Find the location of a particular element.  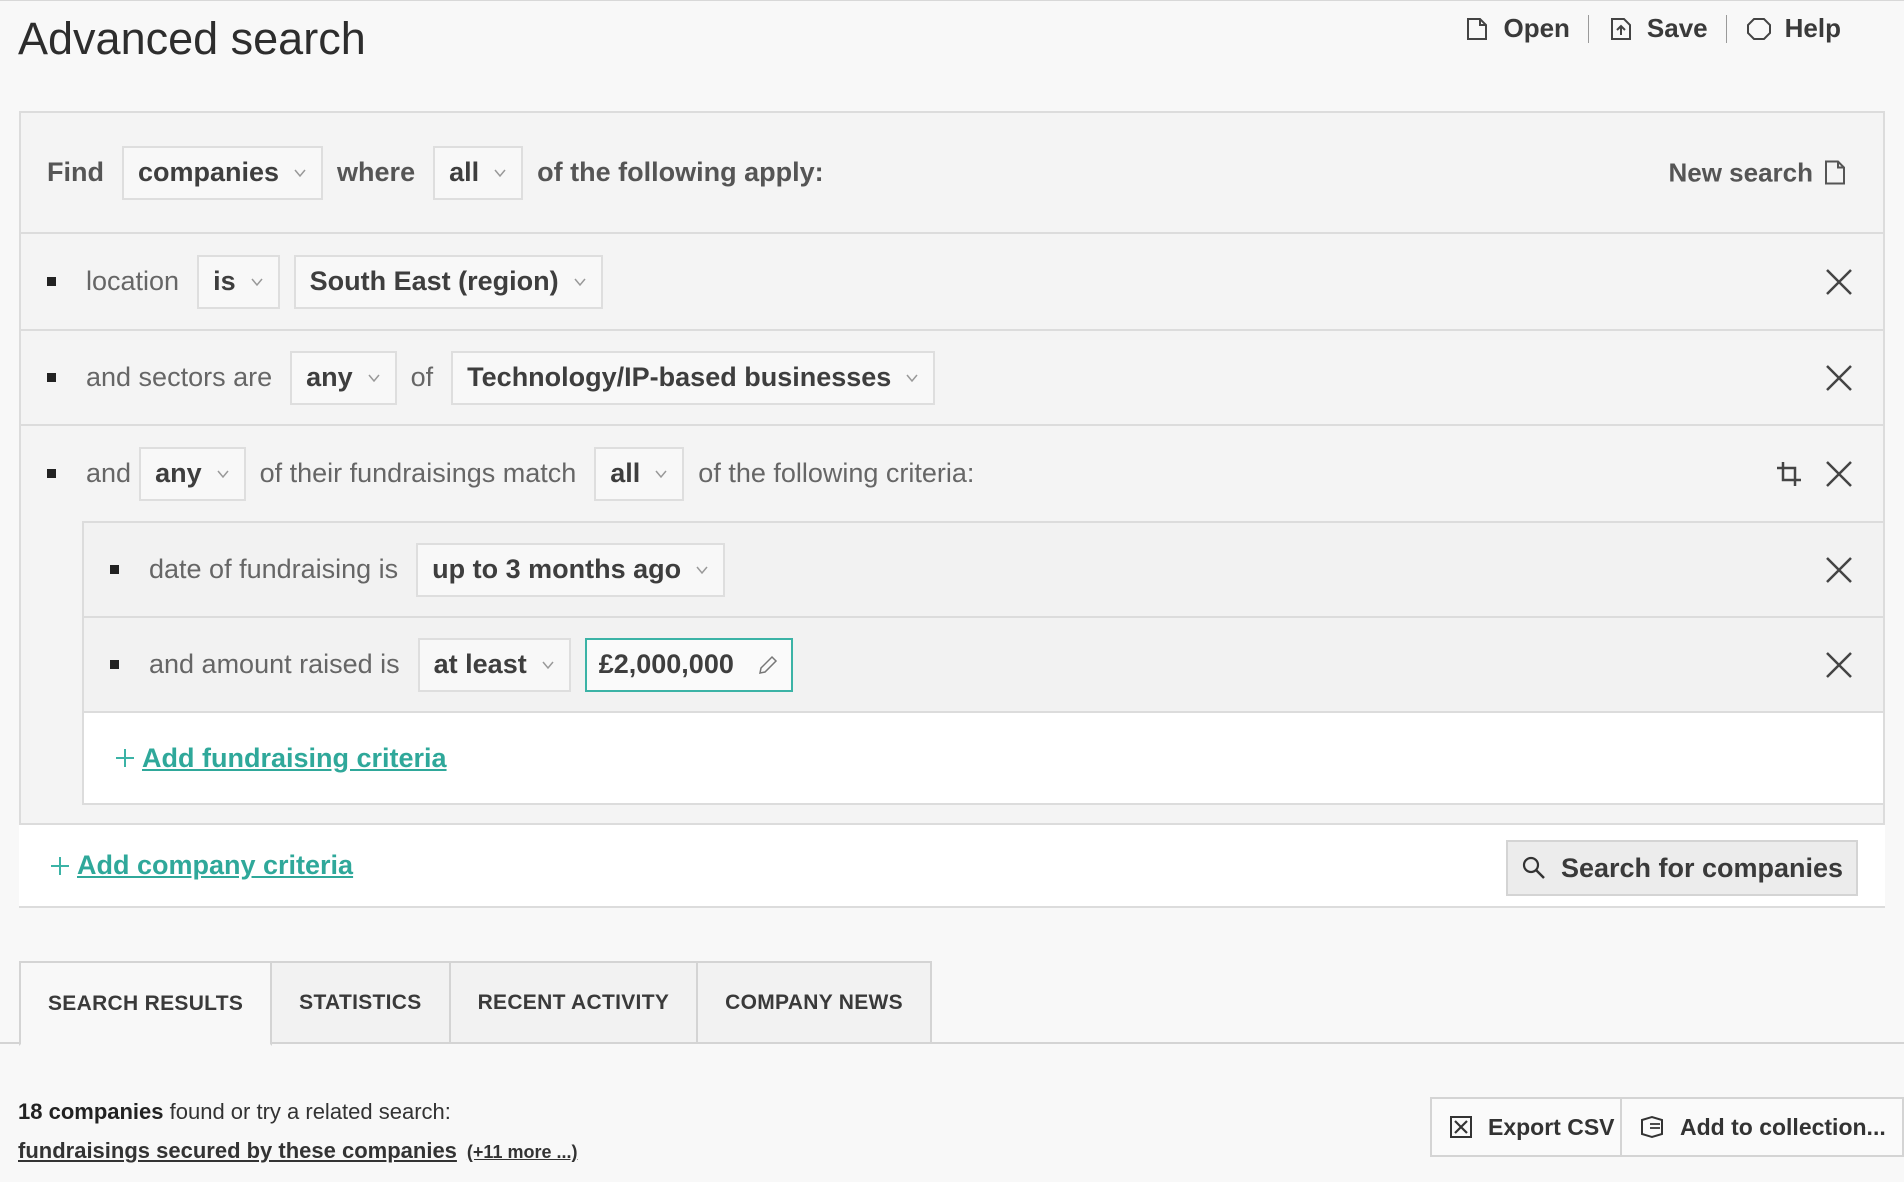

amount-input: £2,000,000 is located at coordinates (688, 664).